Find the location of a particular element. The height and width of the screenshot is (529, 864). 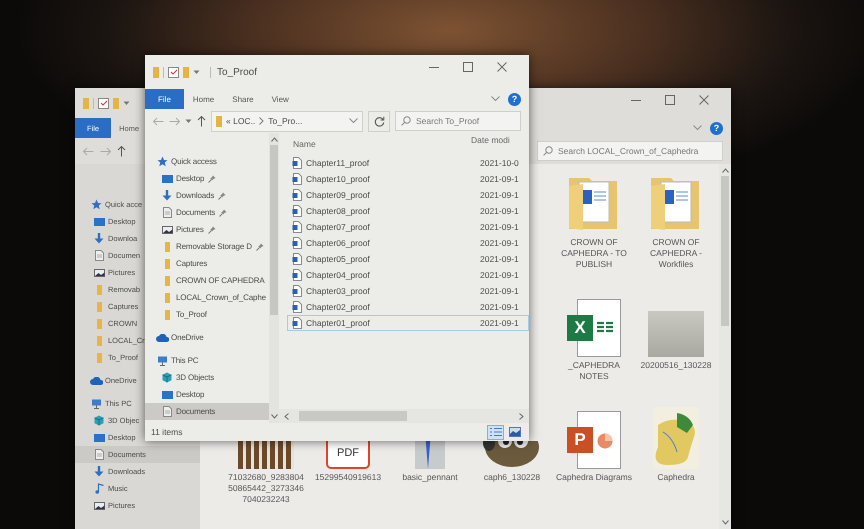

cloud-icon is located at coordinates (96, 380).